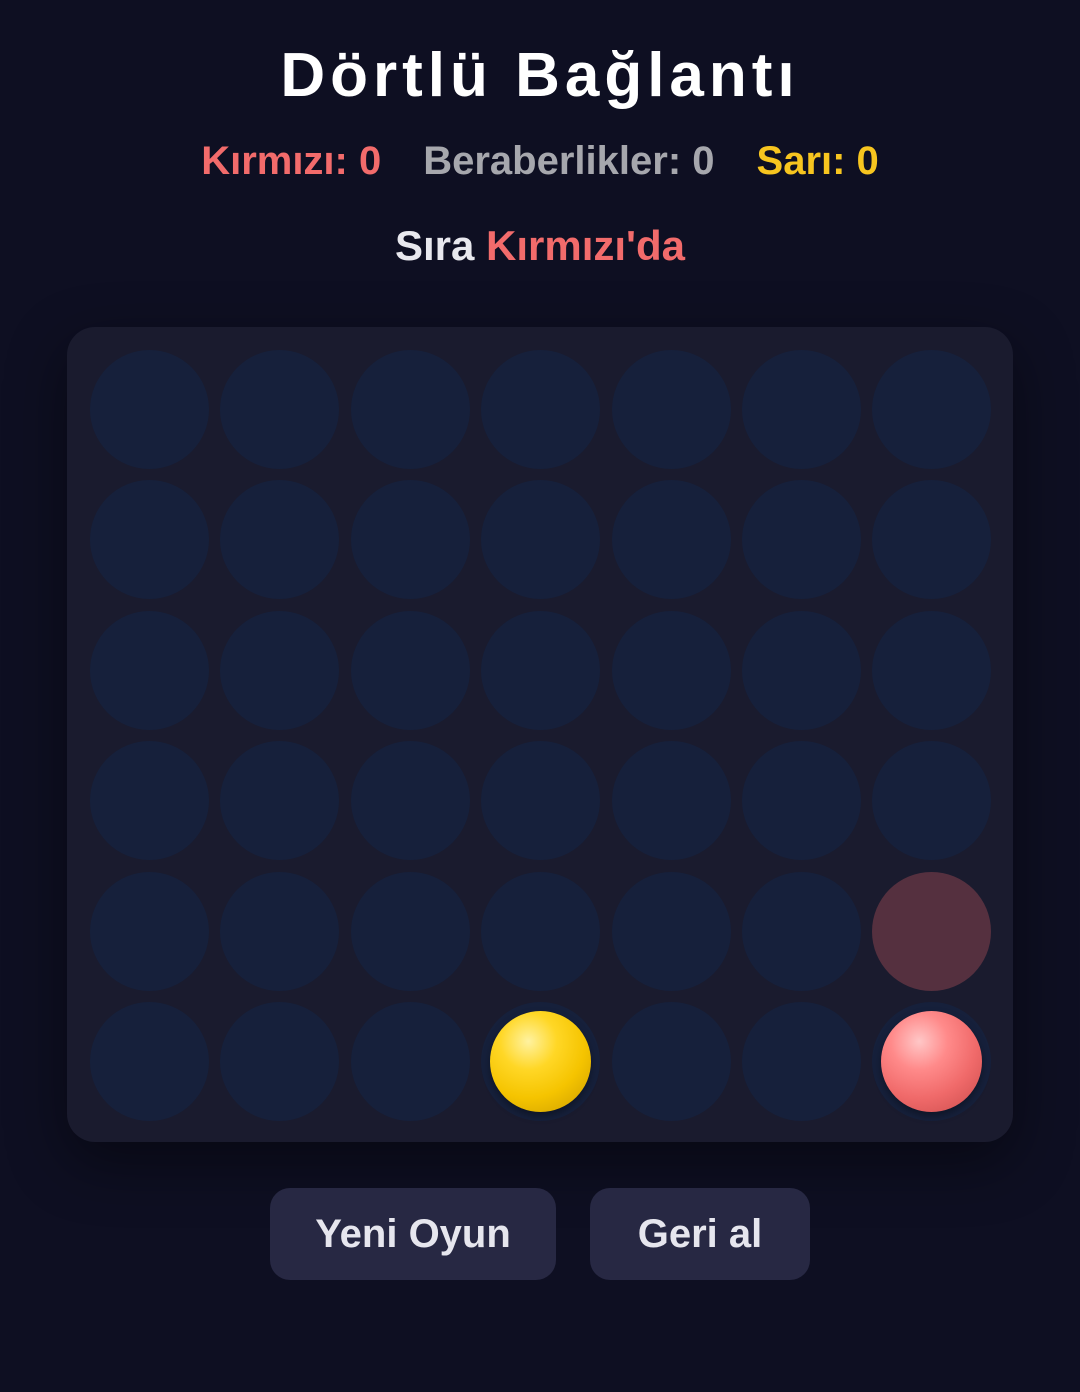 The height and width of the screenshot is (1392, 1080). I want to click on board-cell-r2-c6, so click(801, 539).